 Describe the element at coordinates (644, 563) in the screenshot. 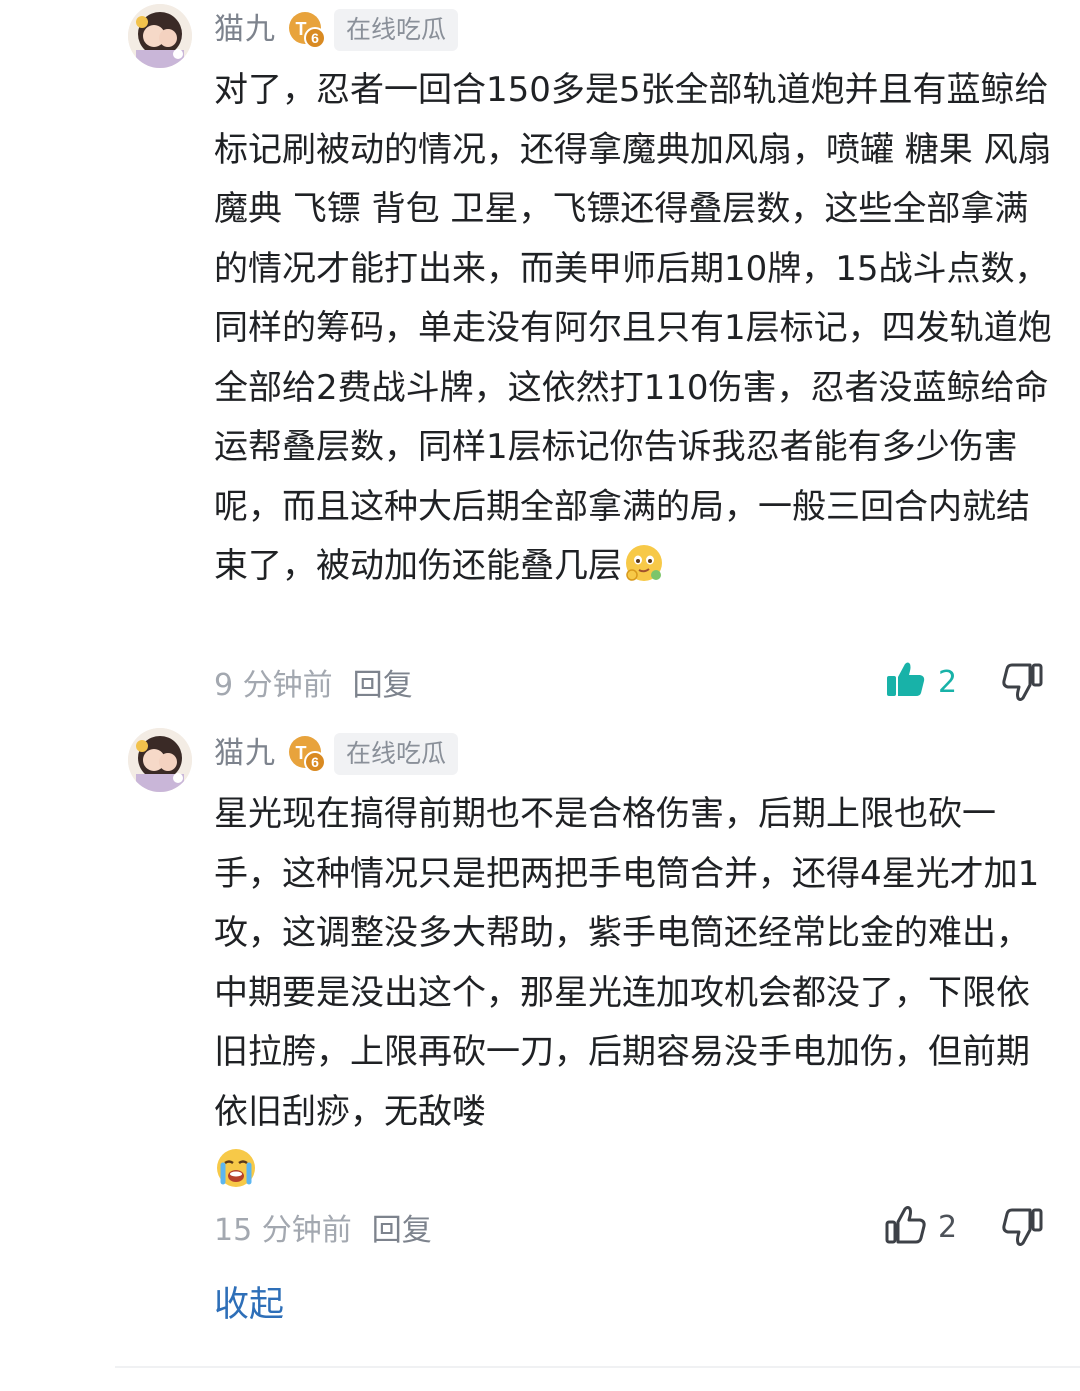

I see `thinking-face-emoji` at that location.